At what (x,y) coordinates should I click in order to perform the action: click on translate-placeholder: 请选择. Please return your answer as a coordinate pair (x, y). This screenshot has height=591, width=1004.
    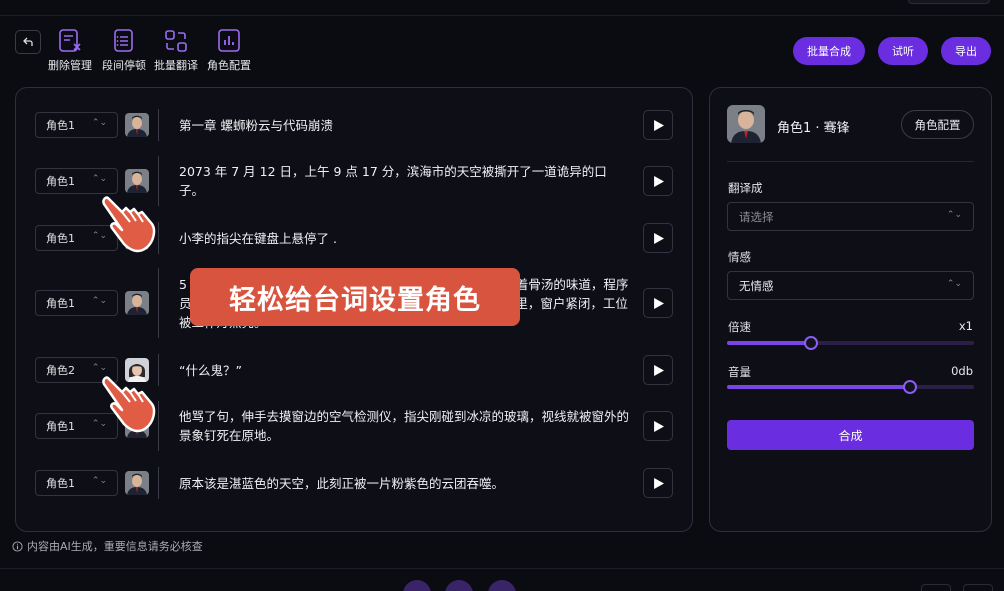
    Looking at the image, I should click on (756, 216).